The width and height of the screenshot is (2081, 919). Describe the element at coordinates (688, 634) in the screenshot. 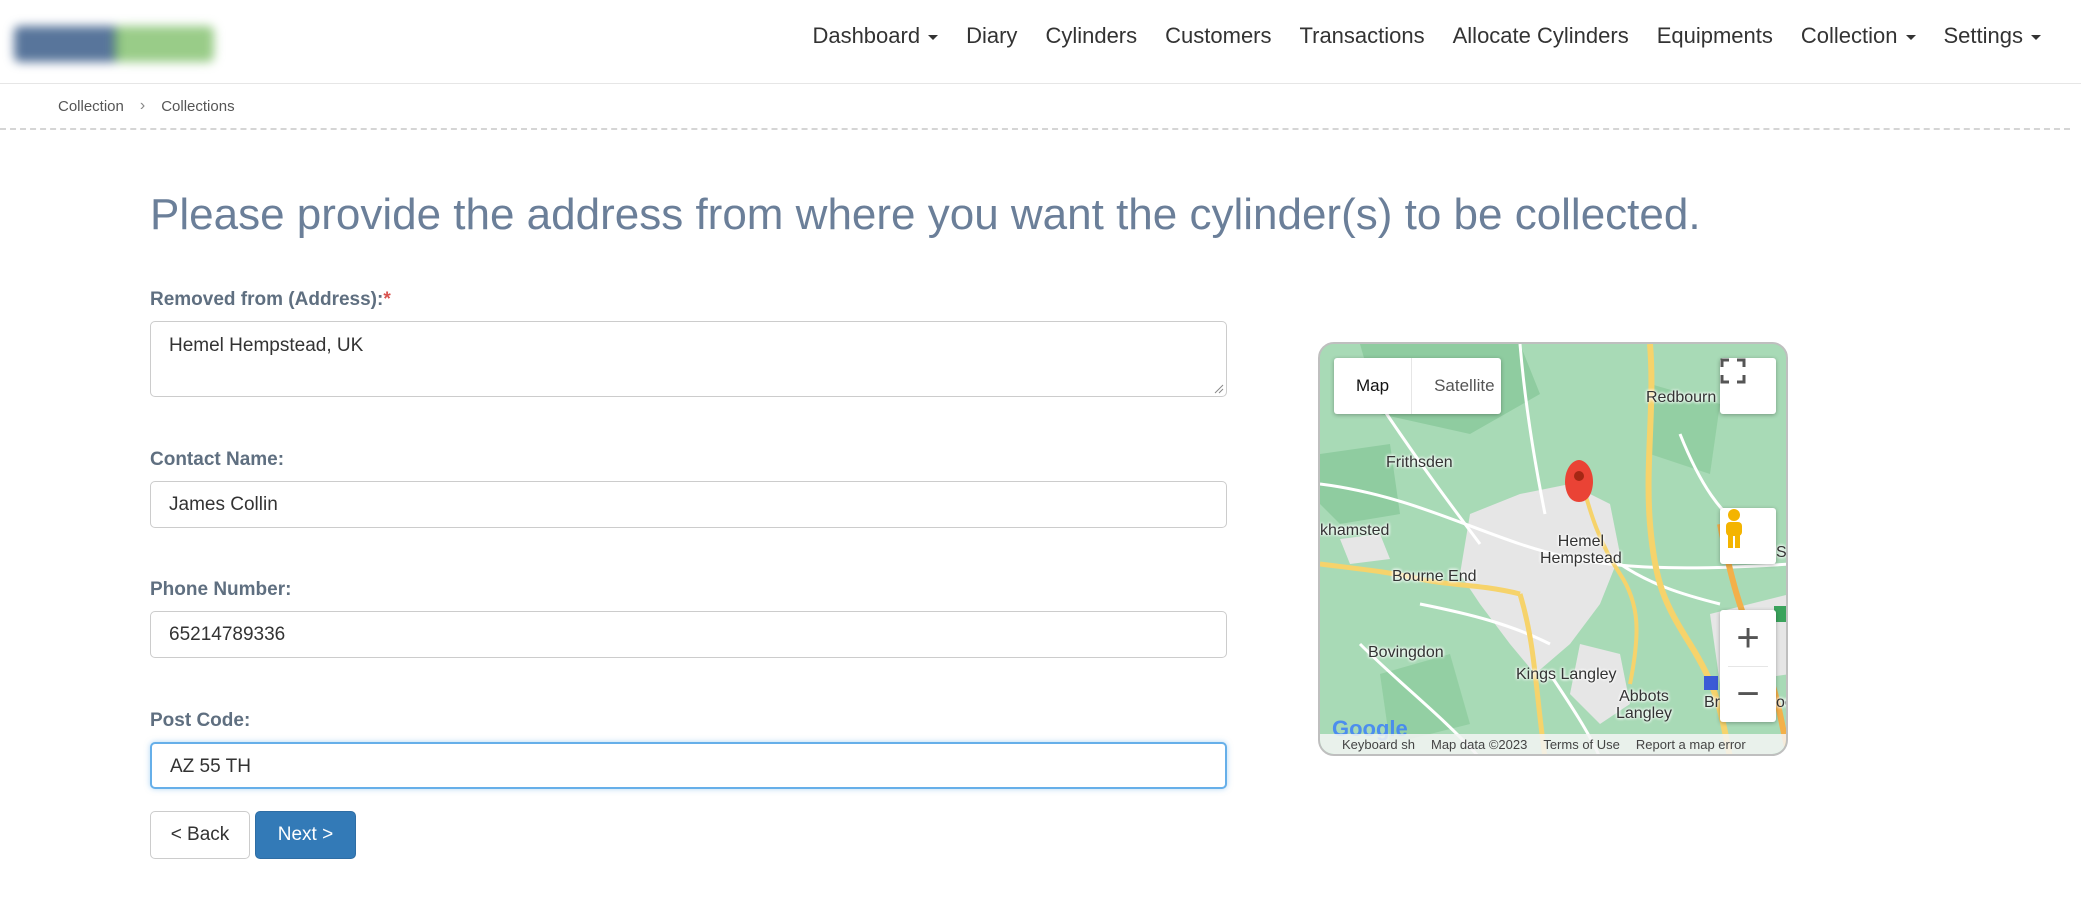

I see `phone-number-input: 65214789336` at that location.